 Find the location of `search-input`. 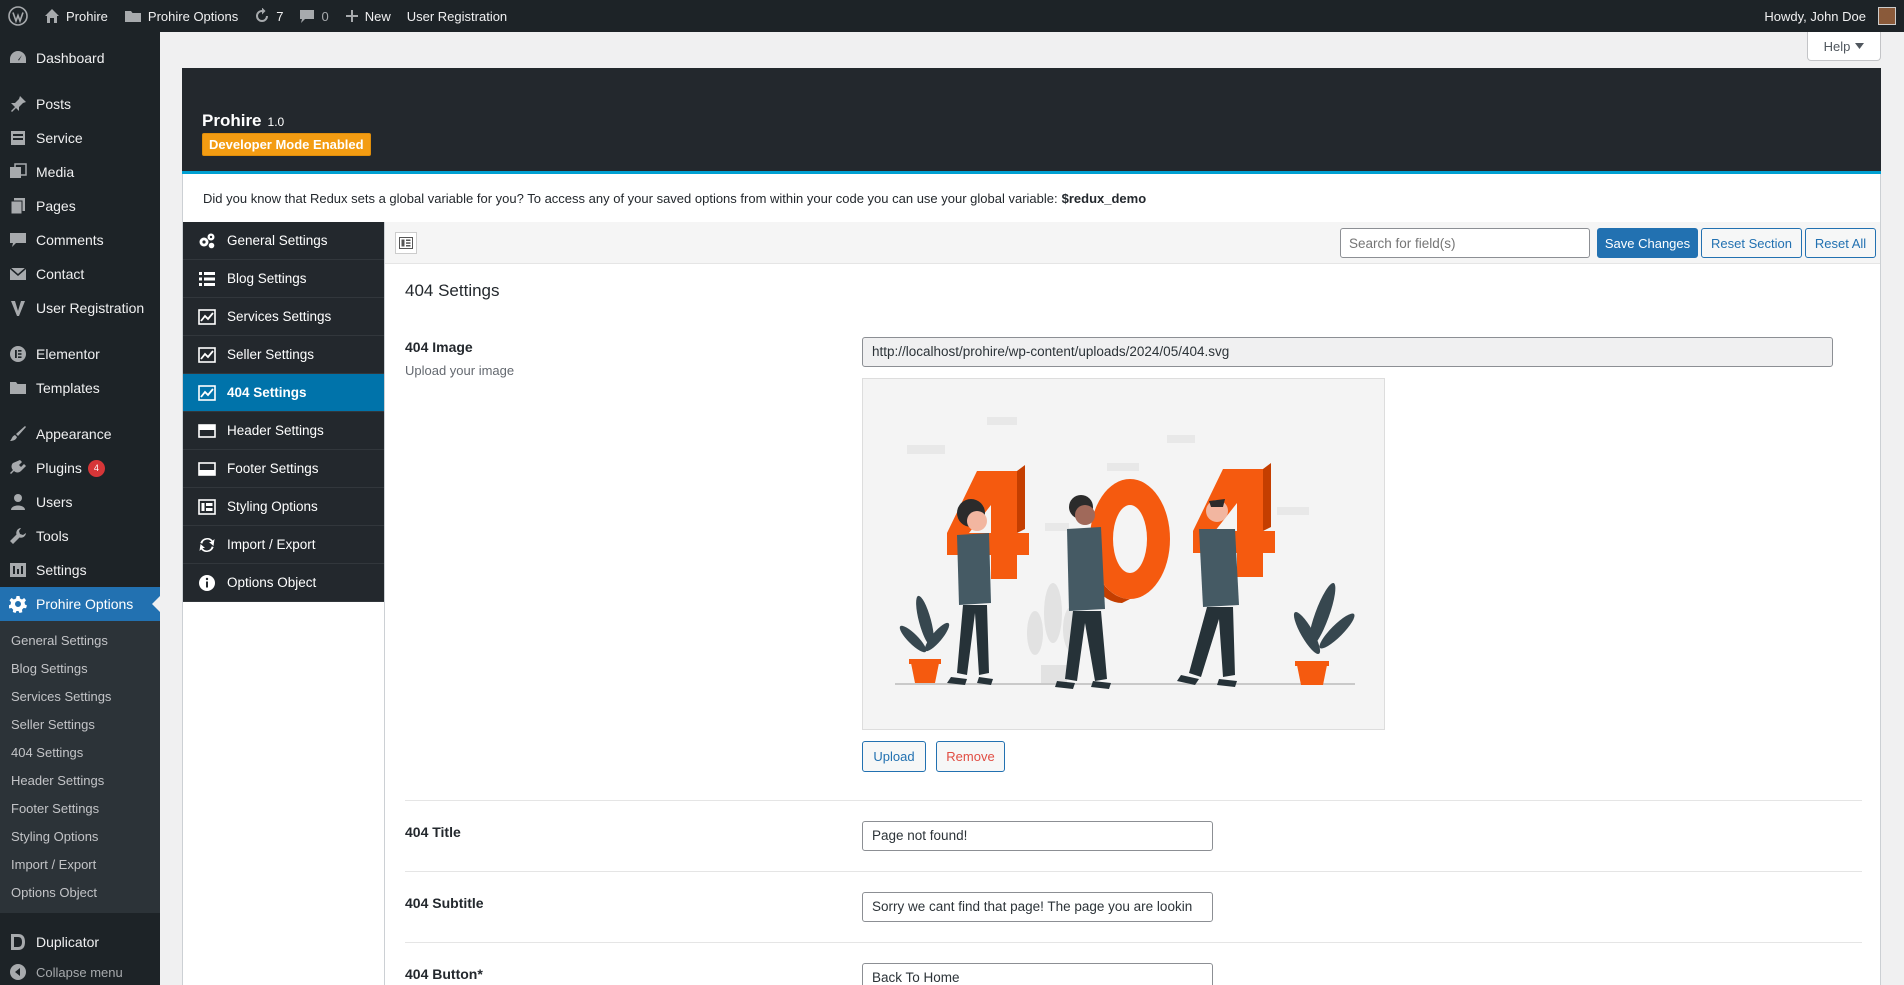

search-input is located at coordinates (1465, 243).